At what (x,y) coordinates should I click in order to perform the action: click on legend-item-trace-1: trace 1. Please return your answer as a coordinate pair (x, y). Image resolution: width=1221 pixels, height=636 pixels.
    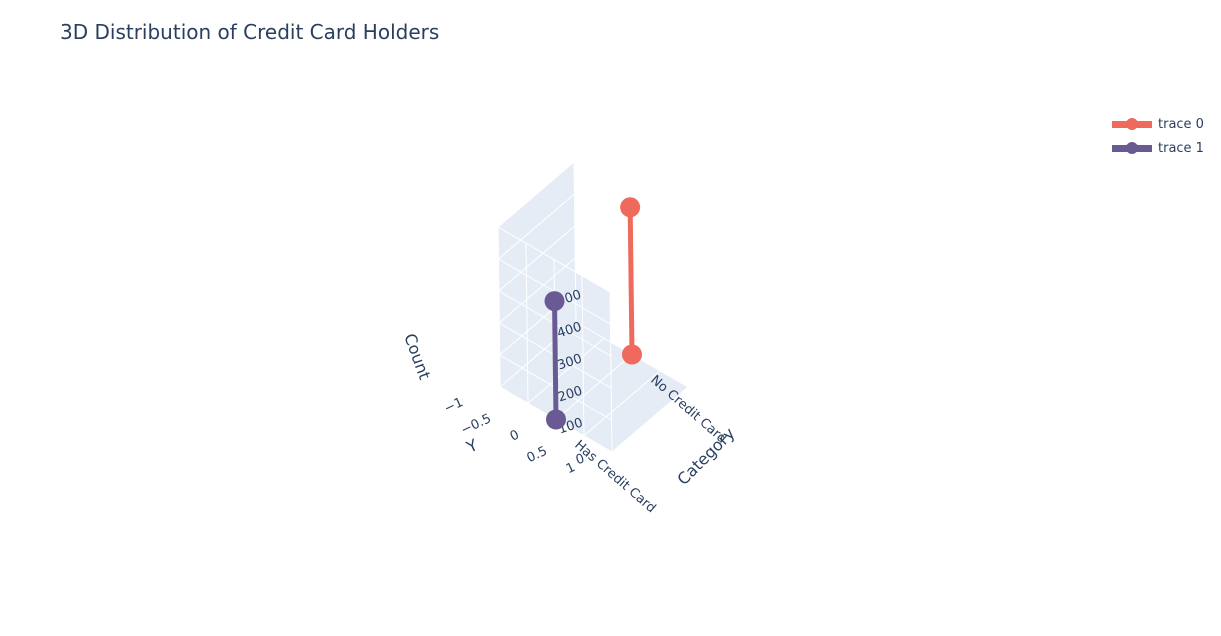
    Looking at the image, I should click on (1158, 148).